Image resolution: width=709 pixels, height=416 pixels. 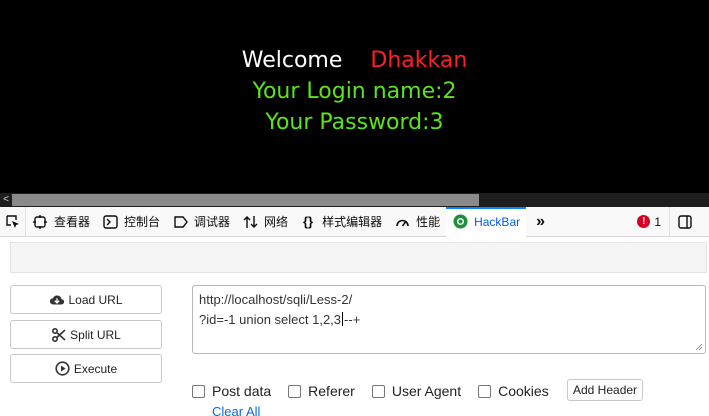 I want to click on user-agent-checkbox, so click(x=378, y=391).